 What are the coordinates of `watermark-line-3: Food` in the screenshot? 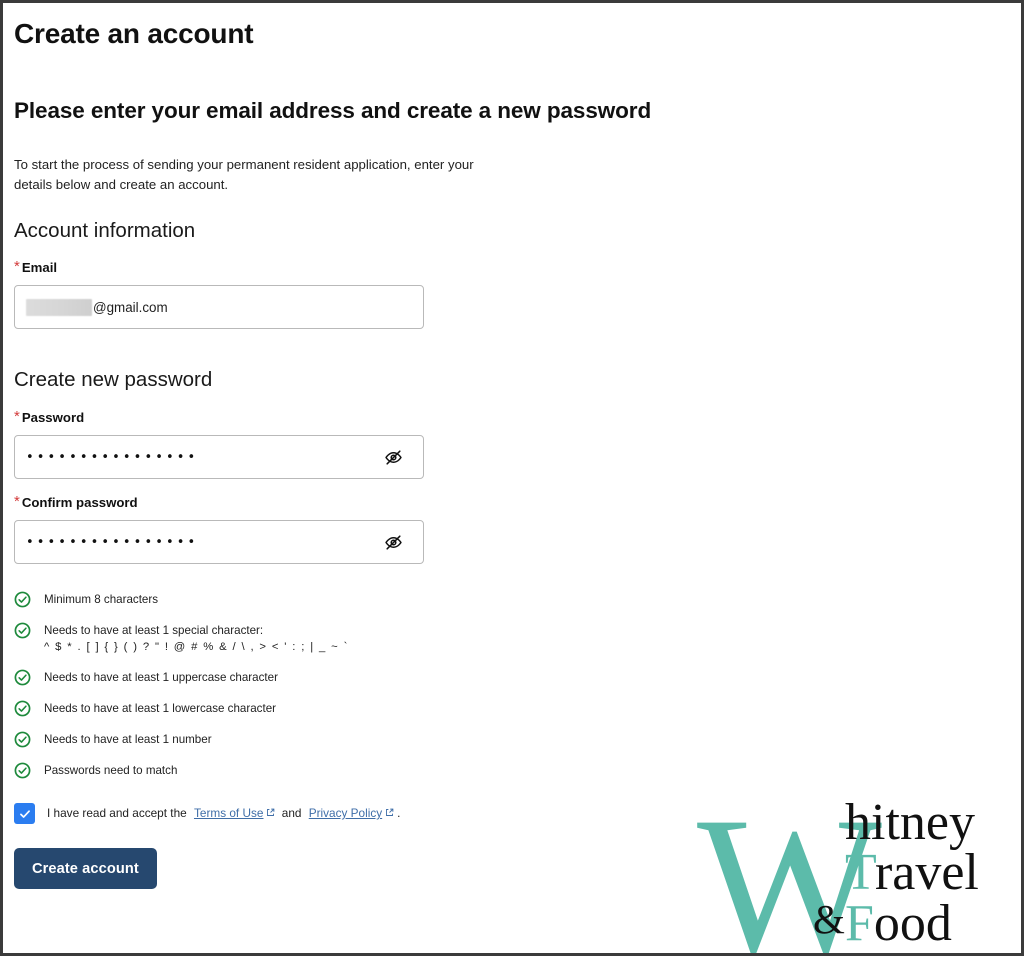 It's located at (898, 923).